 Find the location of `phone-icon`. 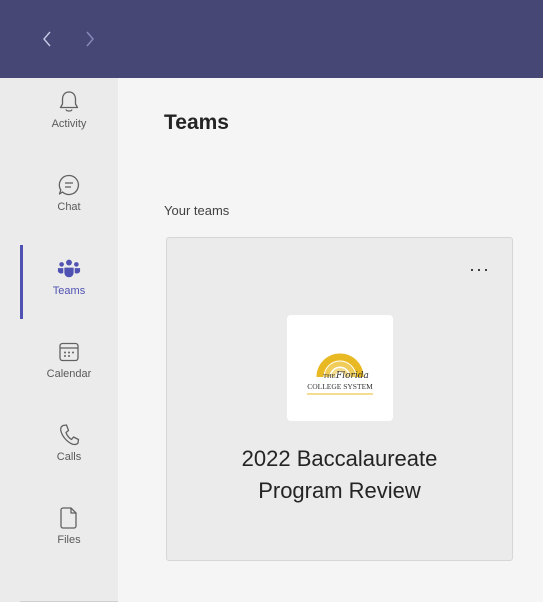

phone-icon is located at coordinates (69, 435).